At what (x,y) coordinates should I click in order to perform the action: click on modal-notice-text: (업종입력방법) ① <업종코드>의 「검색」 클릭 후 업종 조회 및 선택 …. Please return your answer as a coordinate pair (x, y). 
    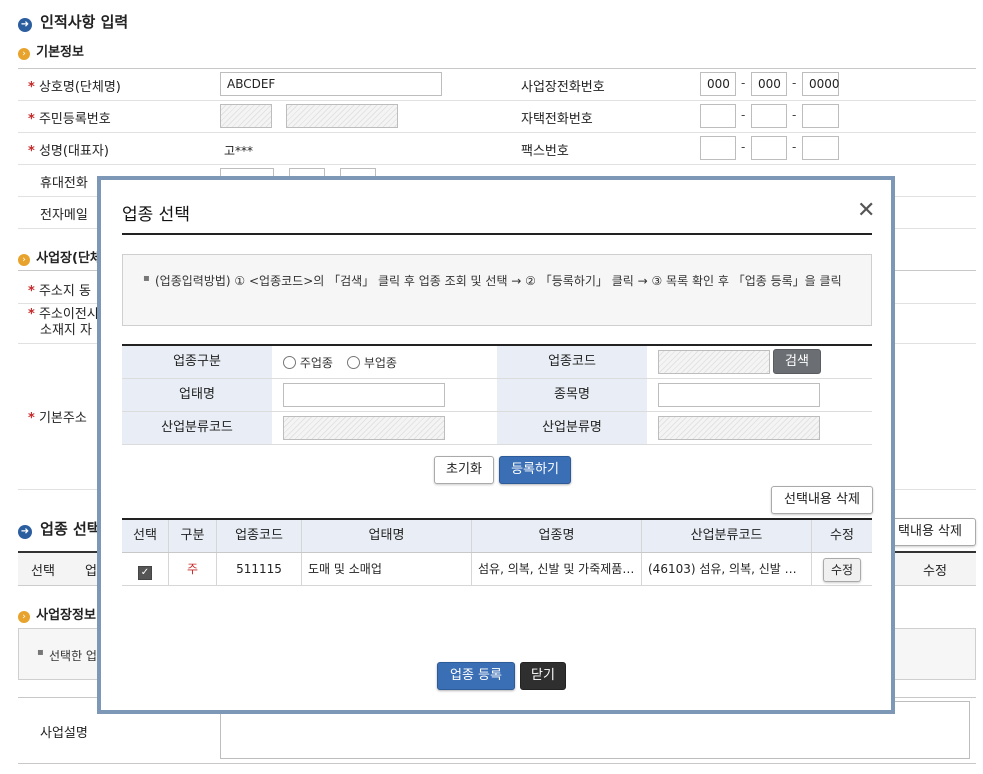
    Looking at the image, I should click on (498, 281).